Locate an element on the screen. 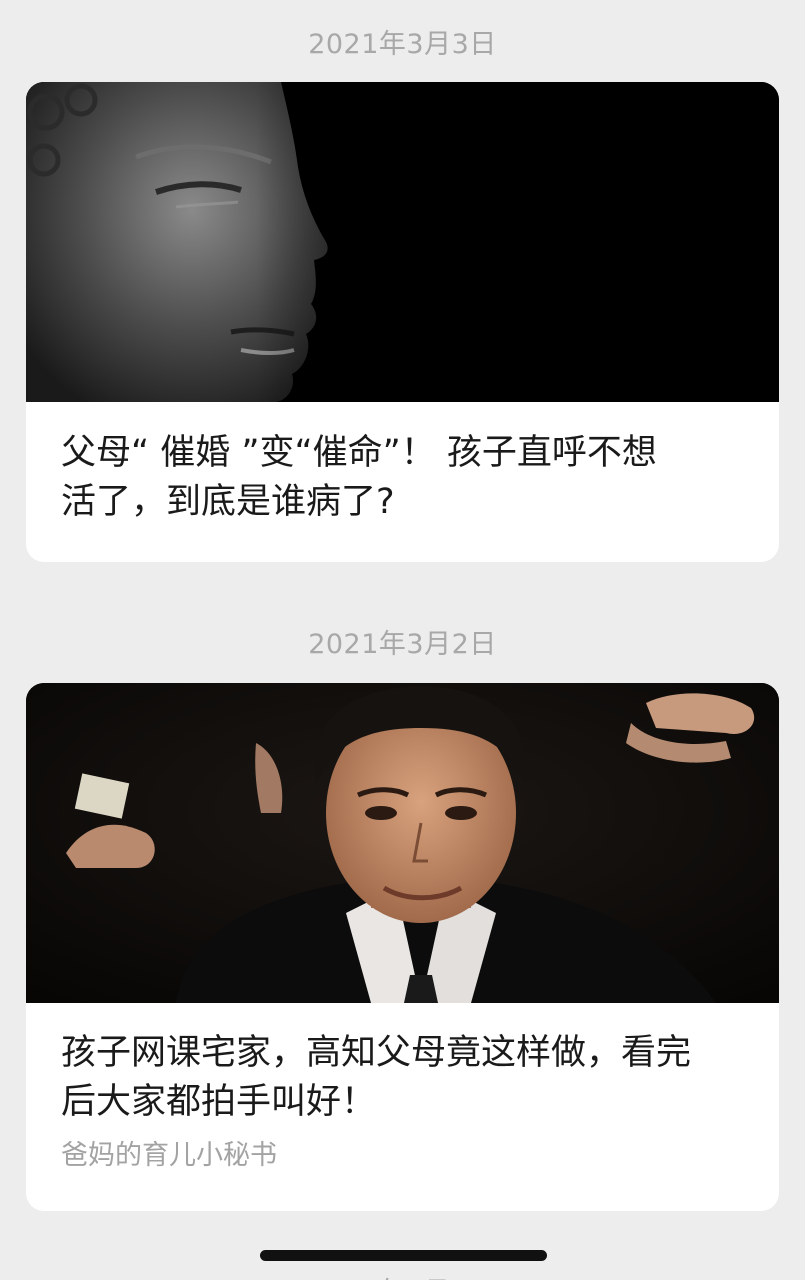  next-date-label: 2021年3月1日 is located at coordinates (402, 1275).